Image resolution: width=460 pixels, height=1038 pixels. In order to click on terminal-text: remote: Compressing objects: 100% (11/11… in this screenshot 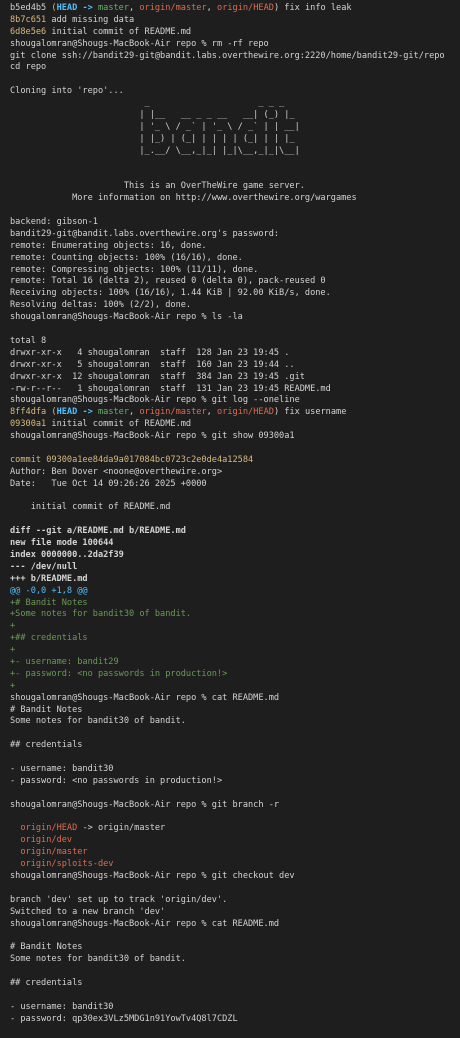, I will do `click(134, 269)`.